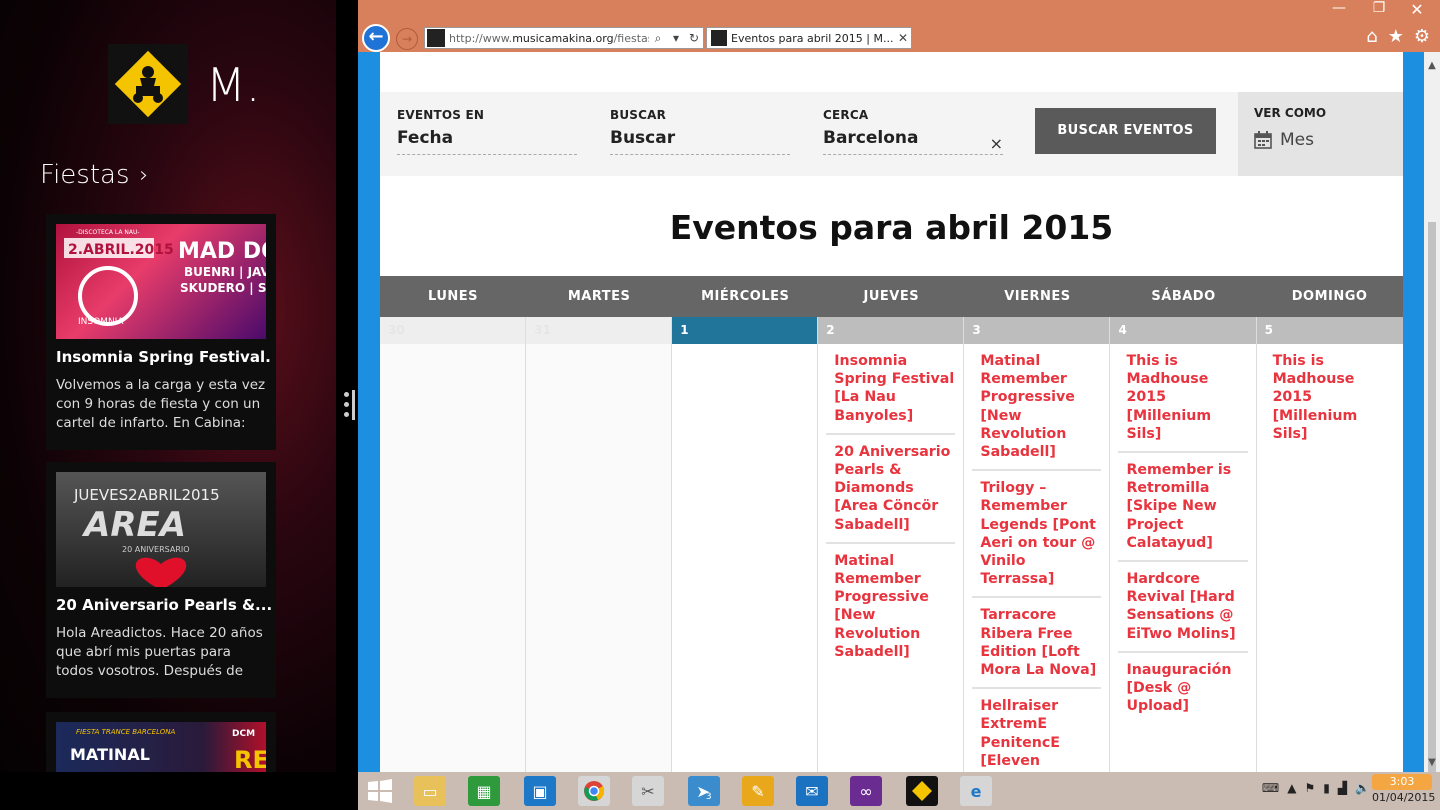 This screenshot has width=1440, height=810. Describe the element at coordinates (161, 742) in the screenshot. I see `event-card-matinal: FIESTA TRANCE BARCELONA MATINAL DCM RE` at that location.